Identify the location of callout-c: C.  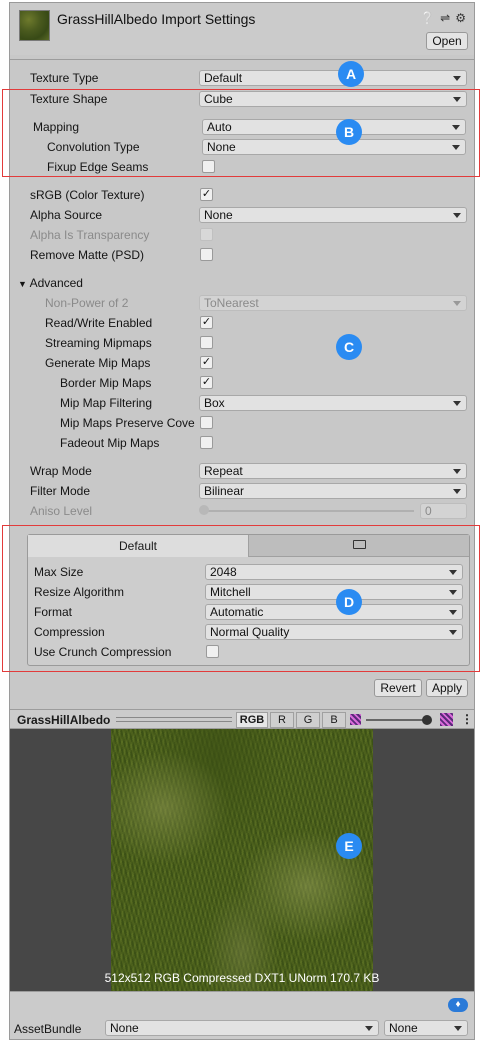
(349, 347).